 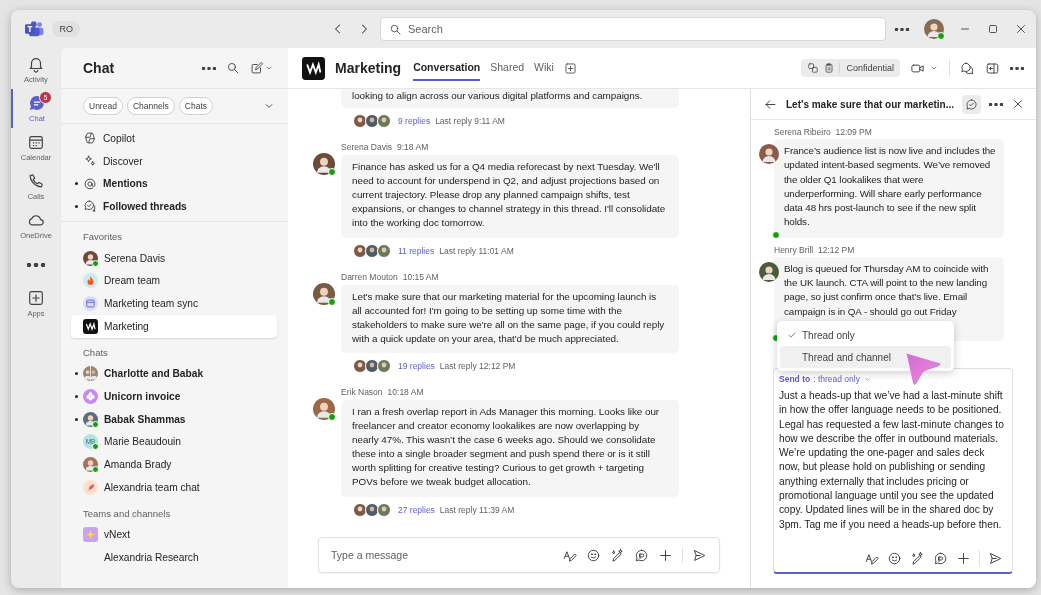 I want to click on panel-title: Chat, so click(x=99, y=68).